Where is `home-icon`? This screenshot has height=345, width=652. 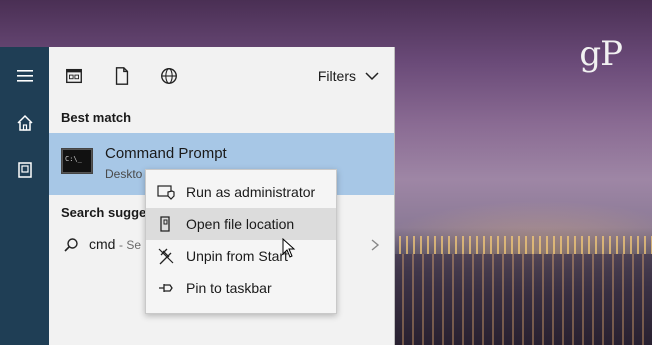
home-icon is located at coordinates (24, 122).